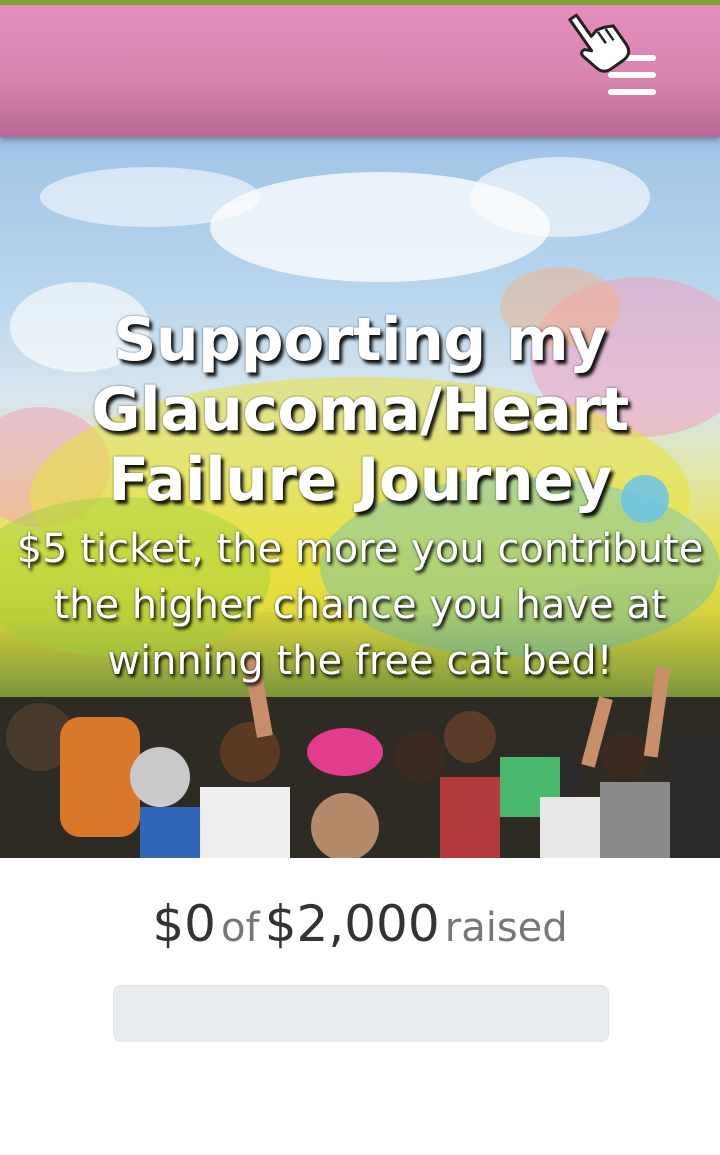  Describe the element at coordinates (184, 924) in the screenshot. I see `raised-amount: $0` at that location.